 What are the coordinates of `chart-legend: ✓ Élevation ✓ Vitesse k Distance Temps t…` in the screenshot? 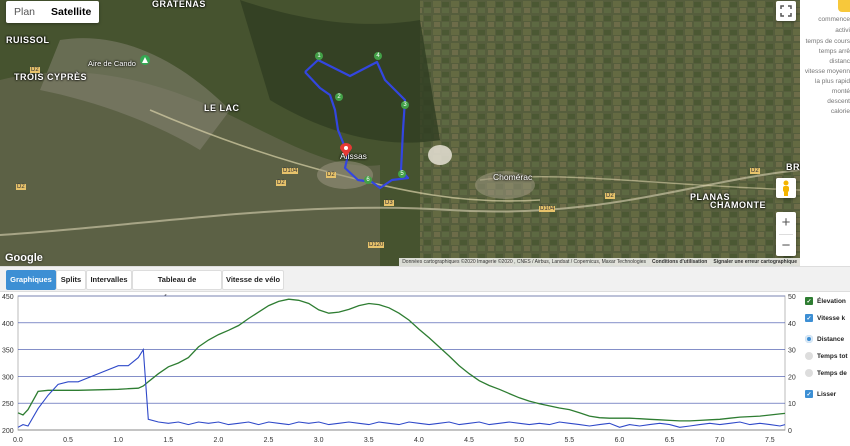 It's located at (826, 368).